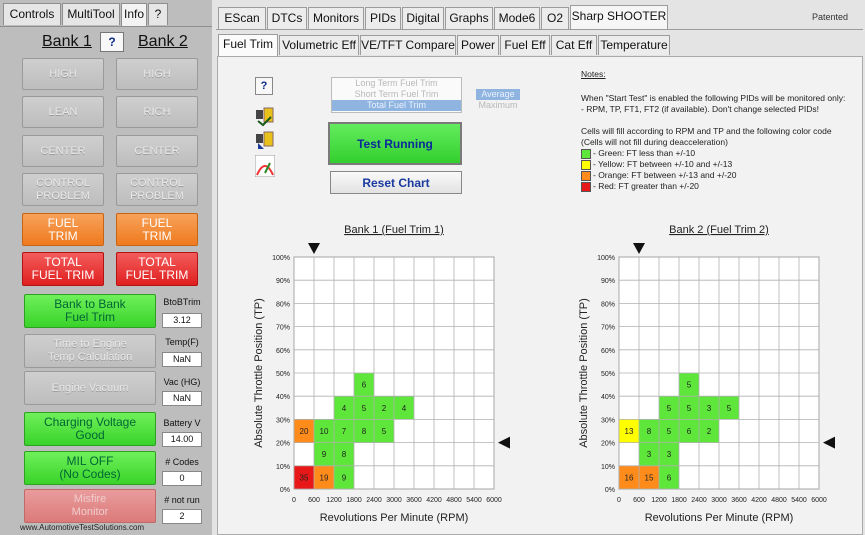 The height and width of the screenshot is (535, 865). I want to click on cell-label: 19, so click(324, 477).